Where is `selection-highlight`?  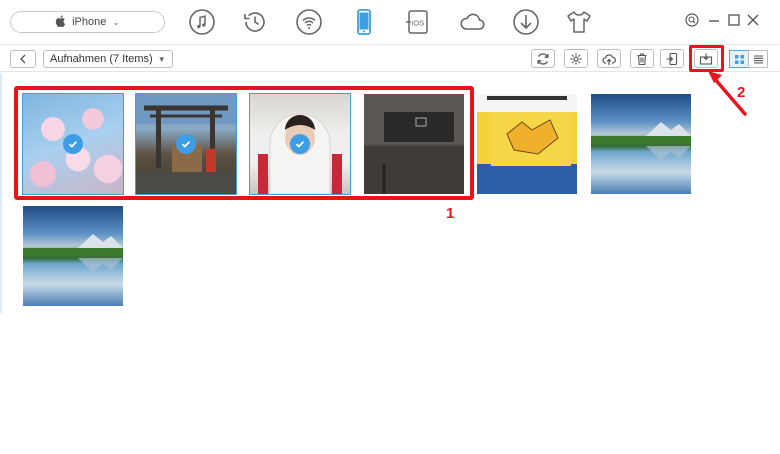
selection-highlight is located at coordinates (244, 143).